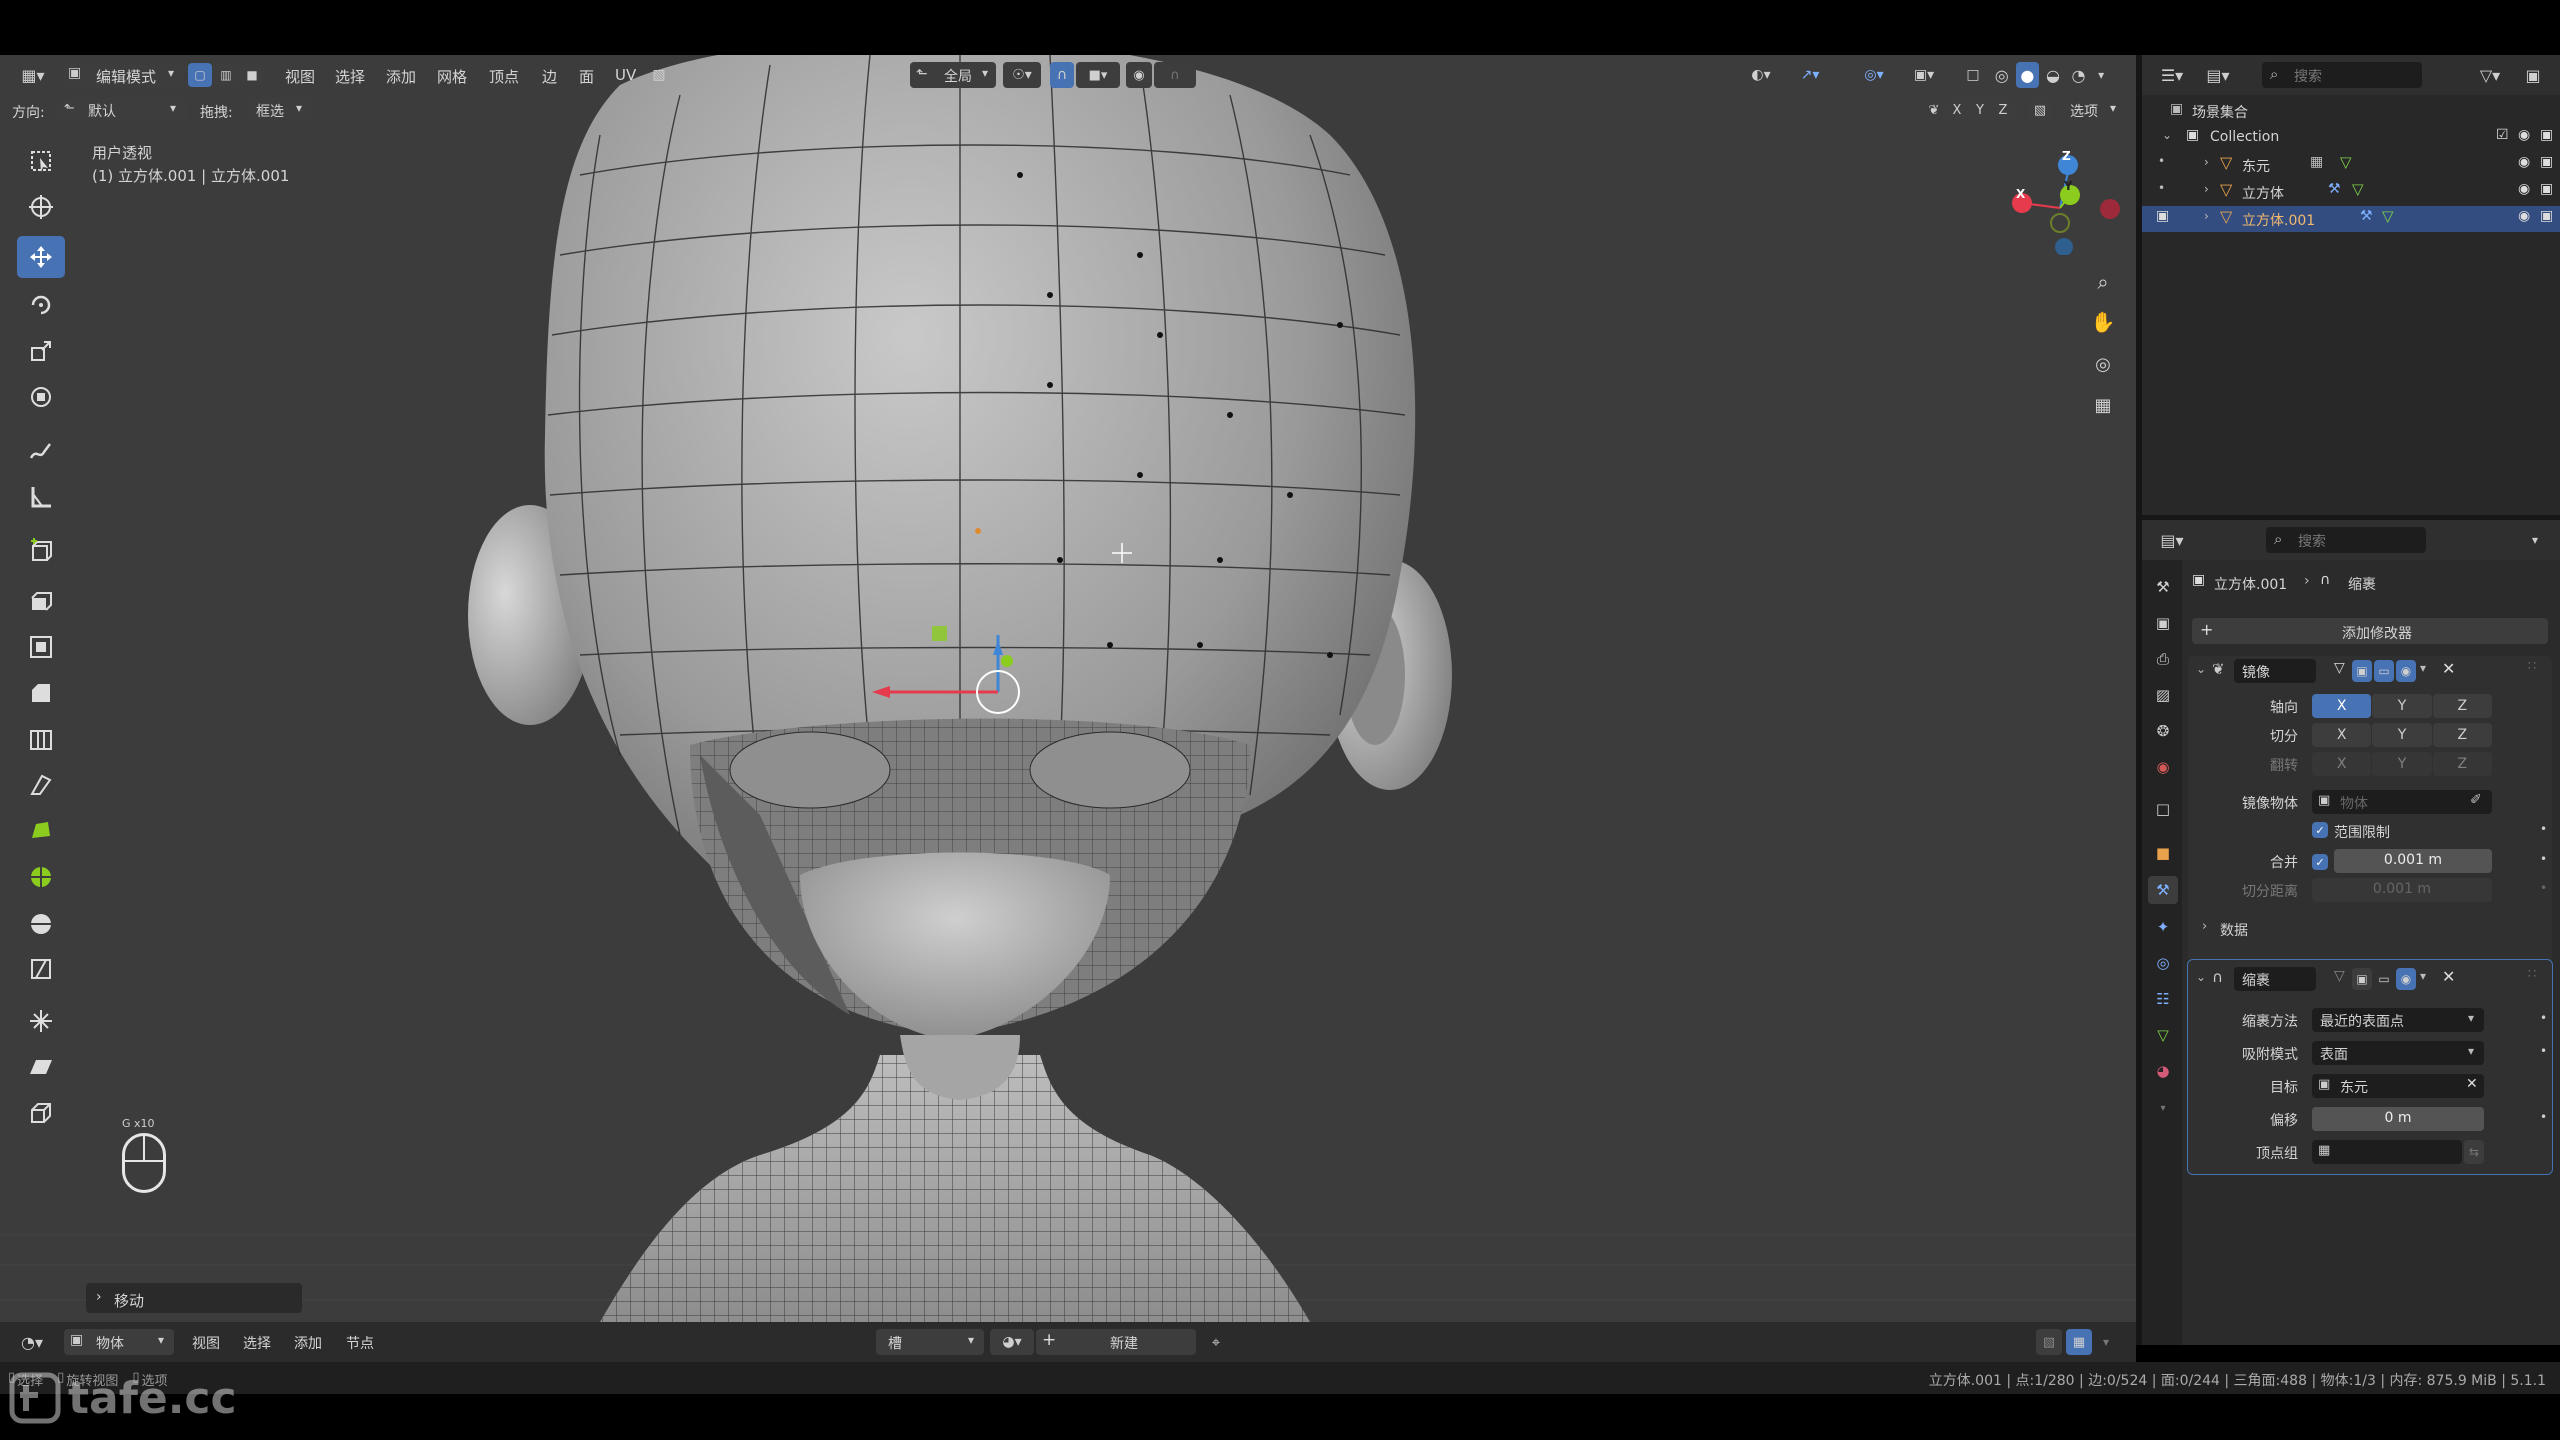 The width and height of the screenshot is (2560, 1440). Describe the element at coordinates (1062, 75) in the screenshot. I see `snap-magnet-icon: ∩` at that location.